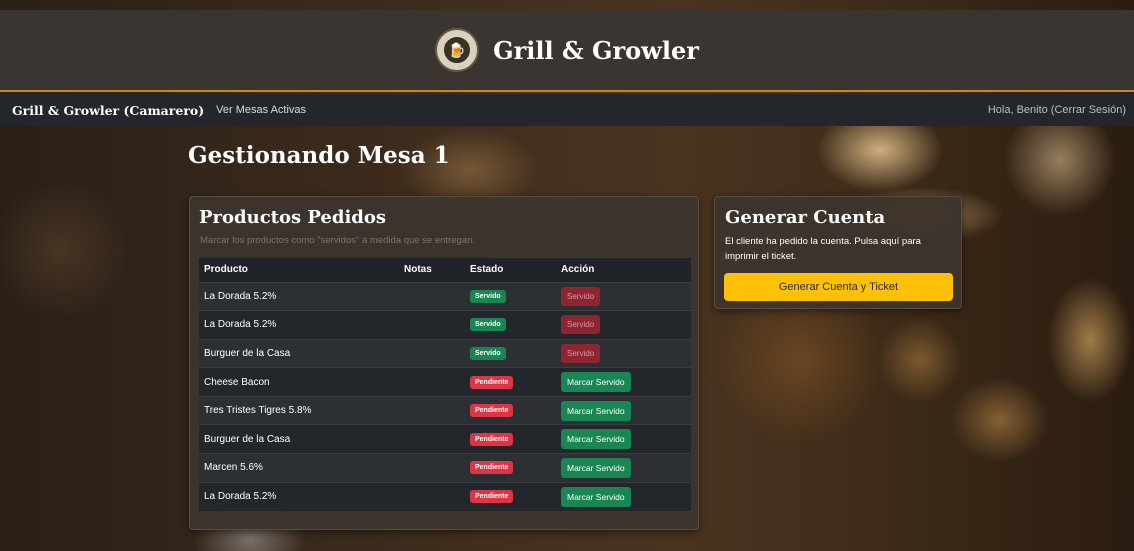  I want to click on table-row: Cheese Bacon Pendiente Marcar Servido, so click(445, 382).